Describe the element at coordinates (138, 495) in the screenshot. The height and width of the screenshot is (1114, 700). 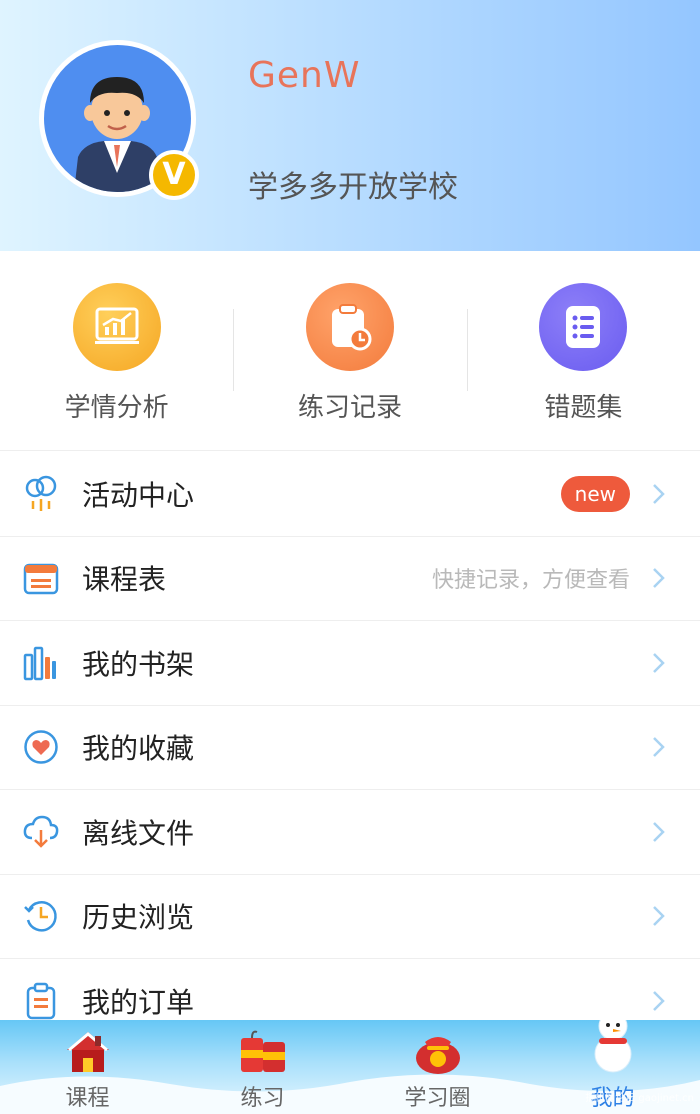
I see `menu-item-label: 活动中心` at that location.